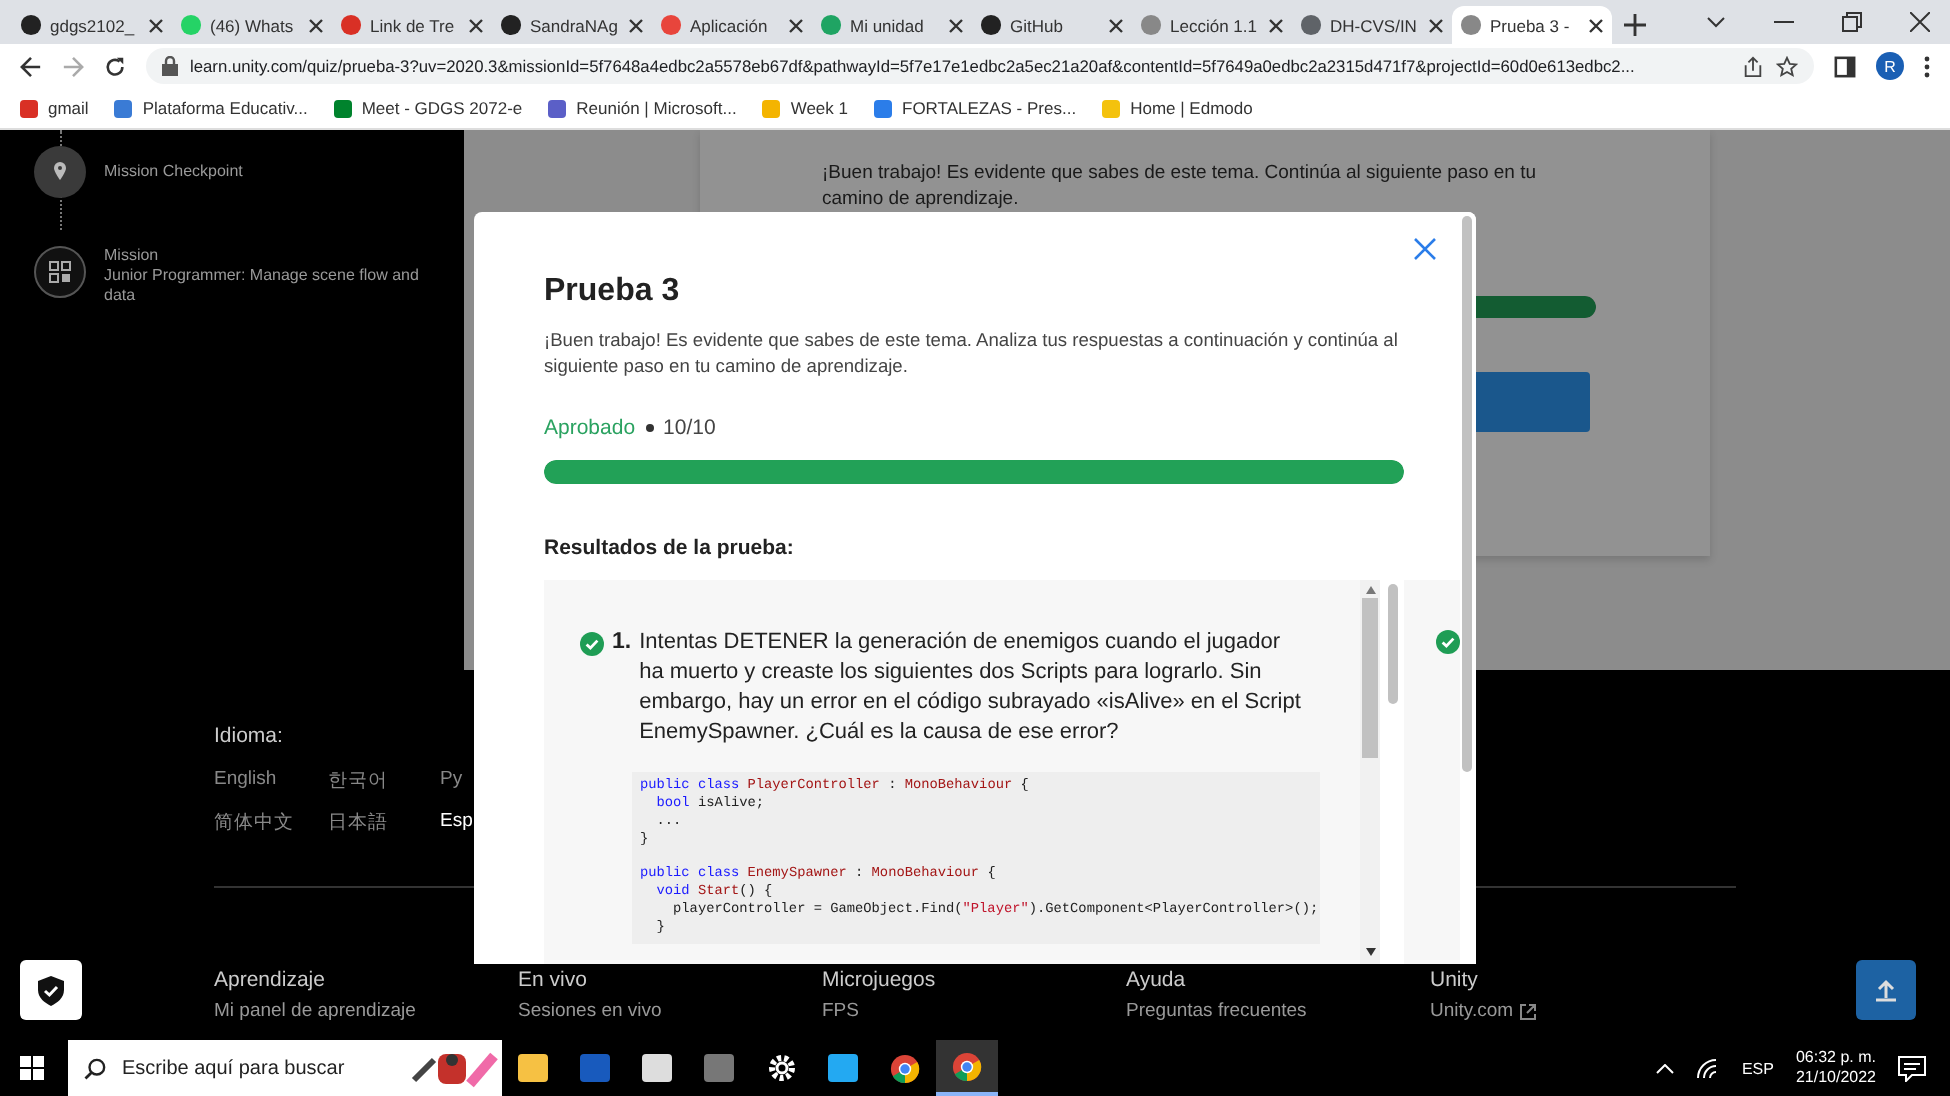 The image size is (1950, 1096). I want to click on scroll-down-icon, so click(1370, 952).